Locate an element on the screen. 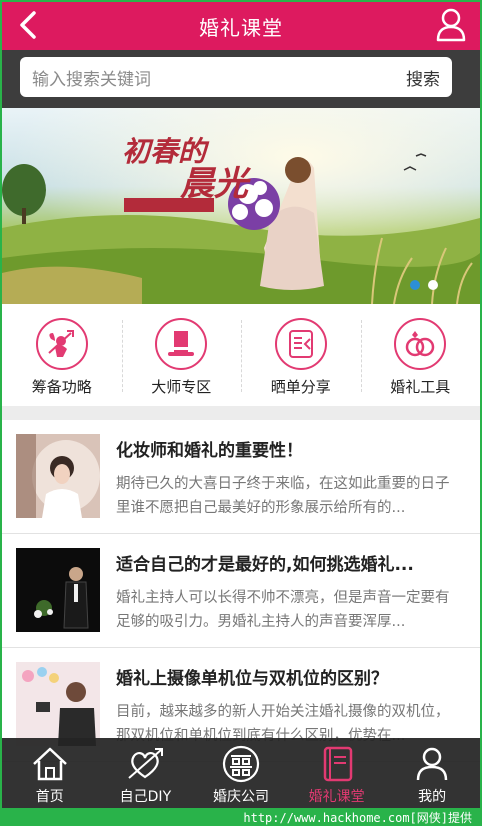  book-icon is located at coordinates (337, 764).